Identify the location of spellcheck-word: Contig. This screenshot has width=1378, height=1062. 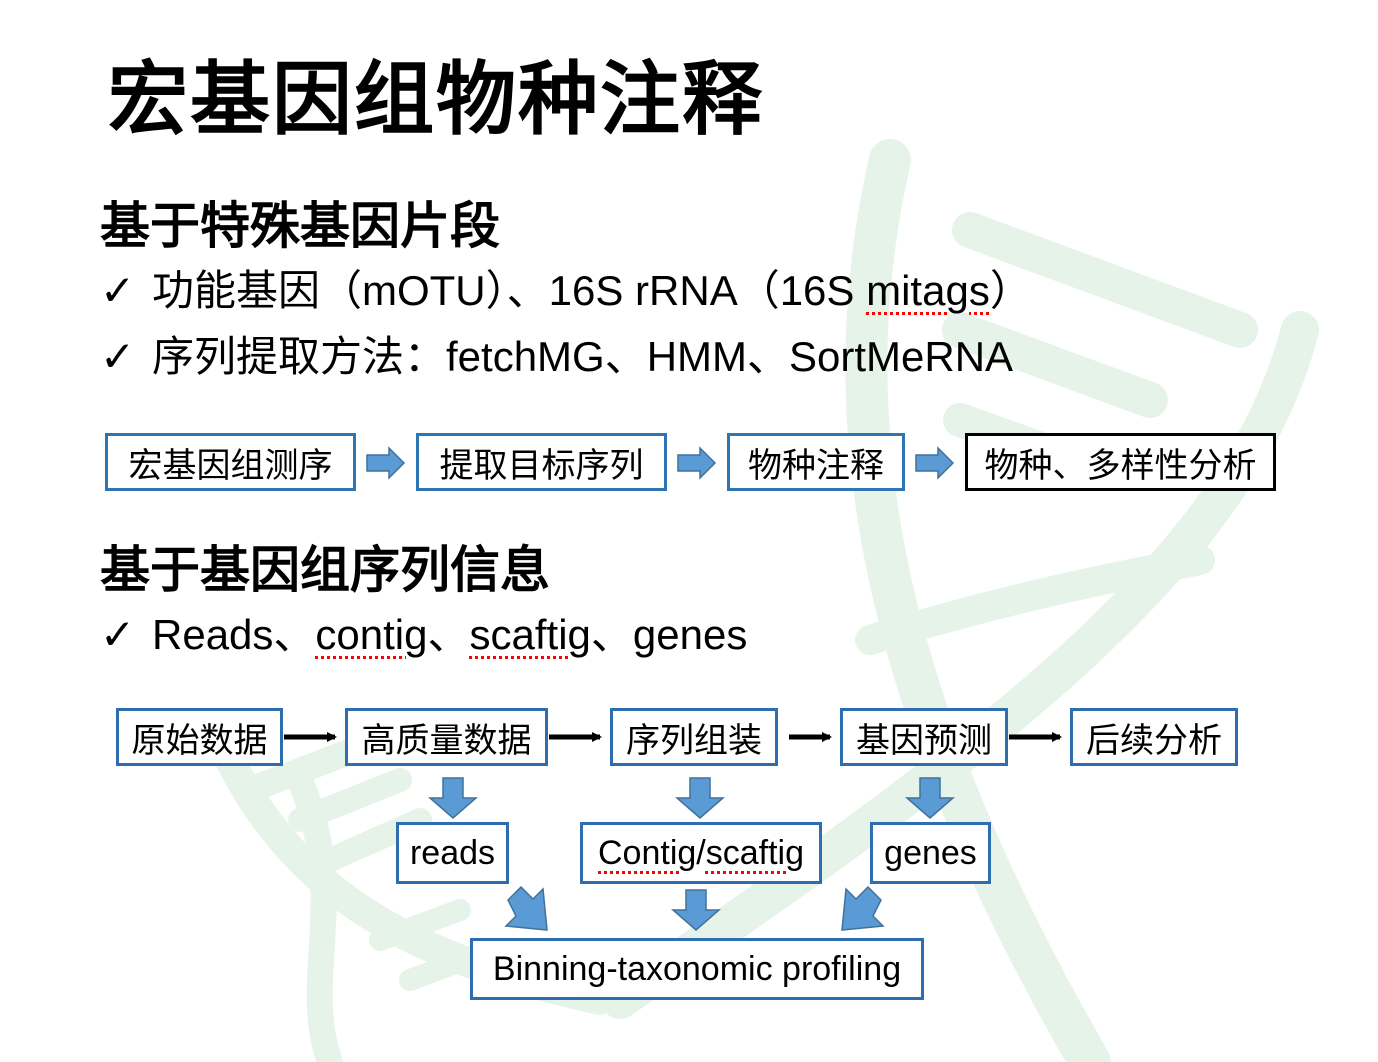
(647, 852).